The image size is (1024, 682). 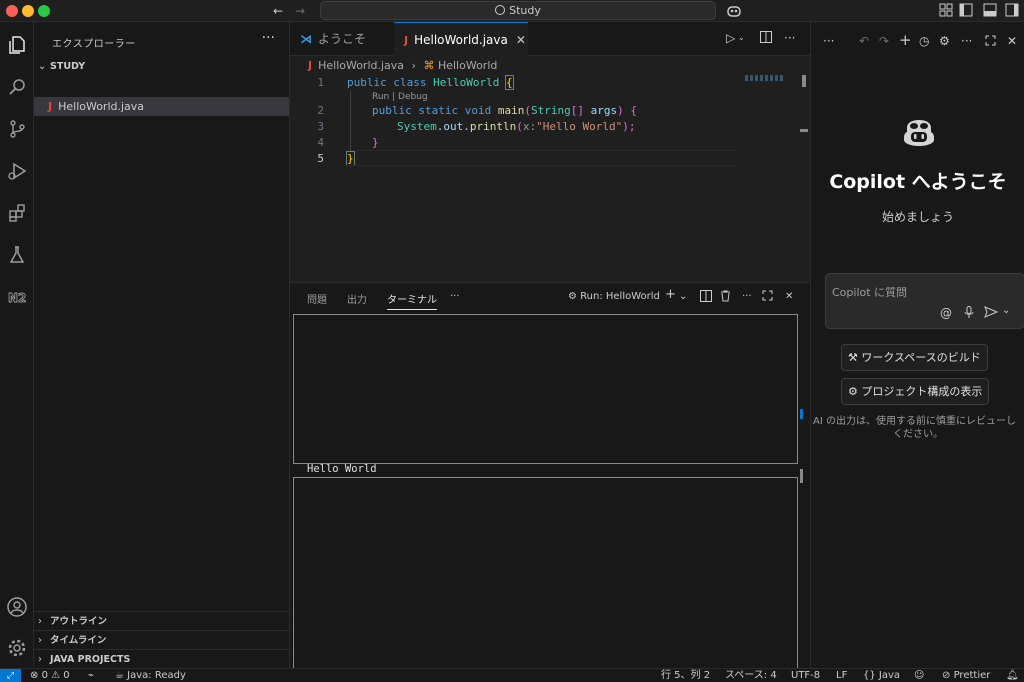 What do you see at coordinates (17, 213) in the screenshot?
I see `extensions-icon` at bounding box center [17, 213].